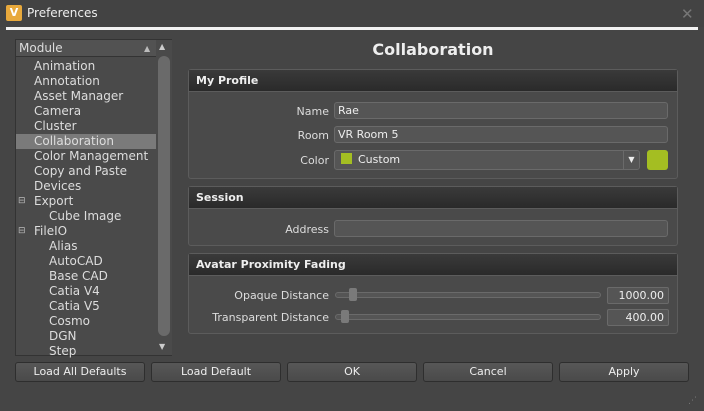 The image size is (704, 411). What do you see at coordinates (433, 81) in the screenshot?
I see `group-title: My Profile` at bounding box center [433, 81].